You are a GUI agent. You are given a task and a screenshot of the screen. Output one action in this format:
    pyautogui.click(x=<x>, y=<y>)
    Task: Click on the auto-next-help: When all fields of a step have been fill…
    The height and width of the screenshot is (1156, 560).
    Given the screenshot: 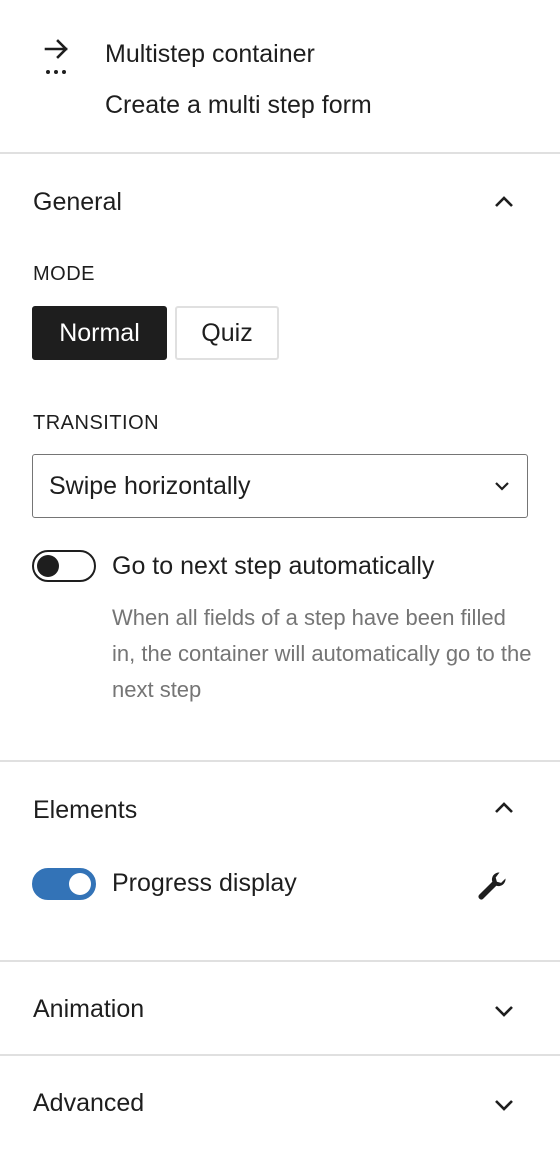 What is the action you would take?
    pyautogui.click(x=322, y=653)
    